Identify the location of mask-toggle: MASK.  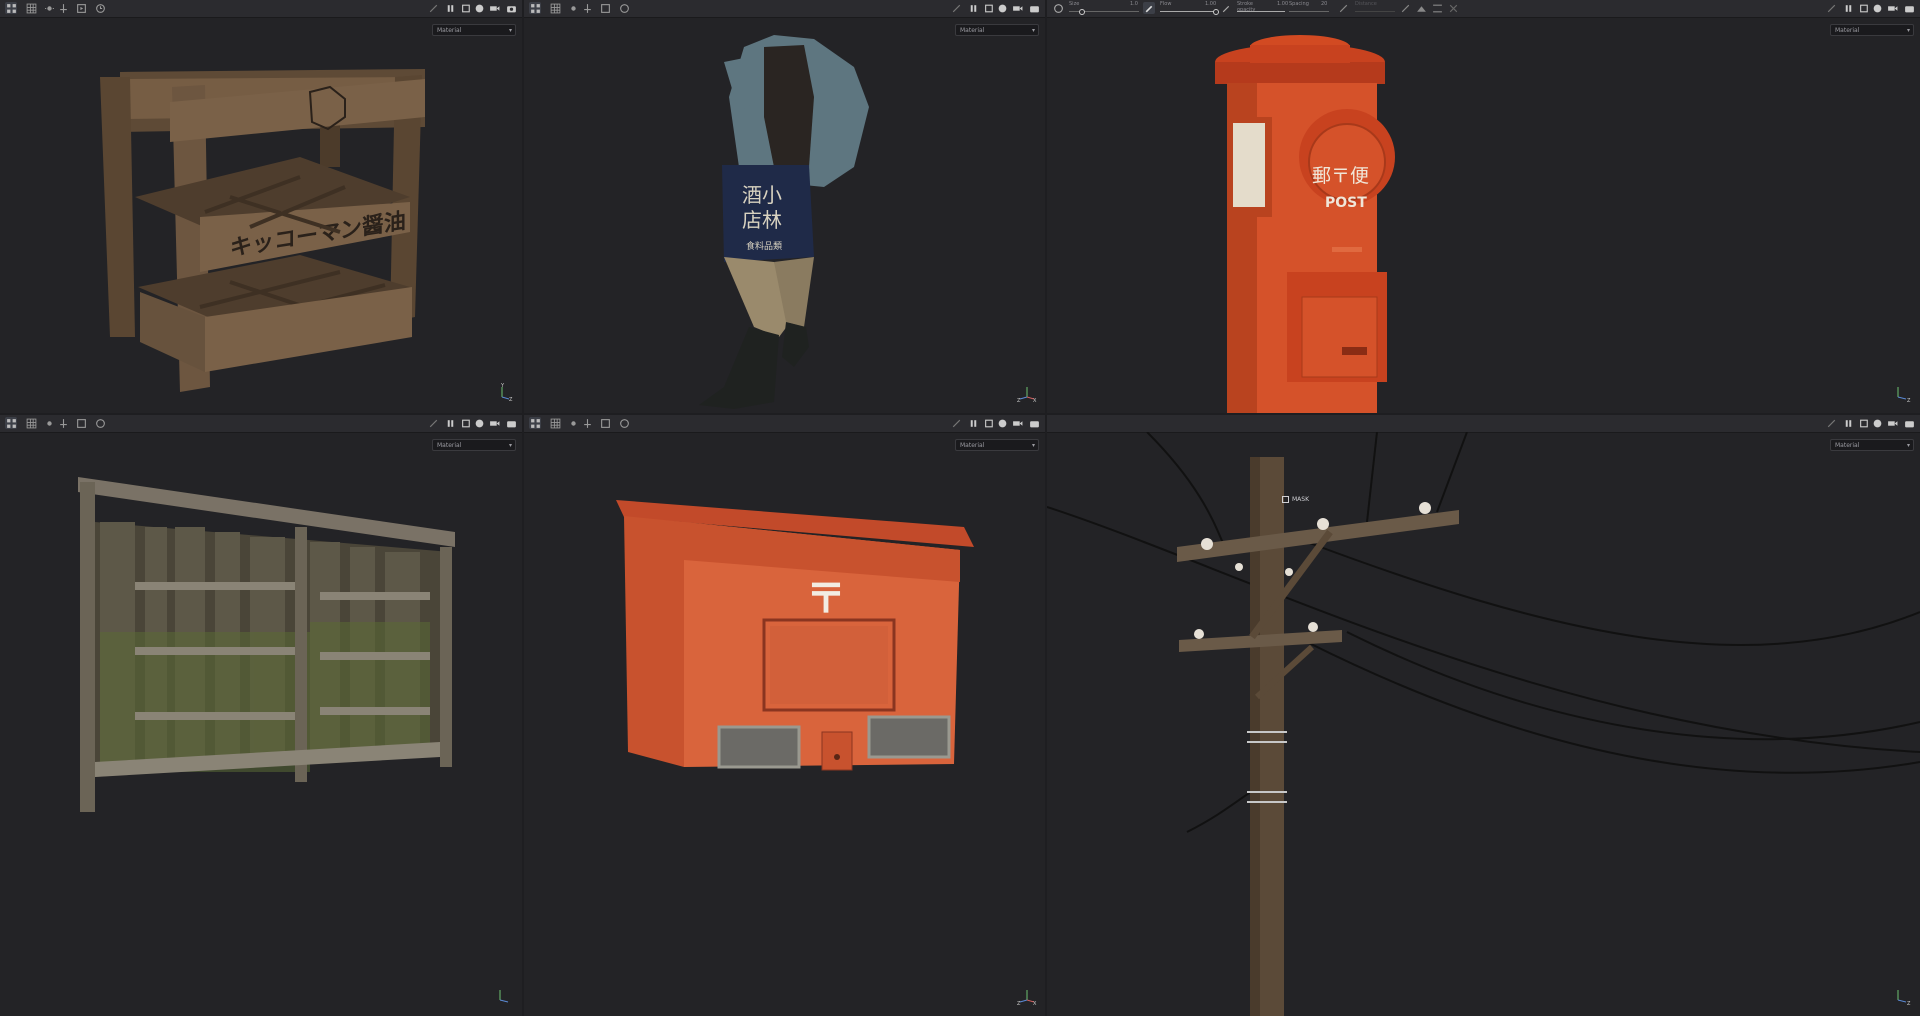
(1295, 499).